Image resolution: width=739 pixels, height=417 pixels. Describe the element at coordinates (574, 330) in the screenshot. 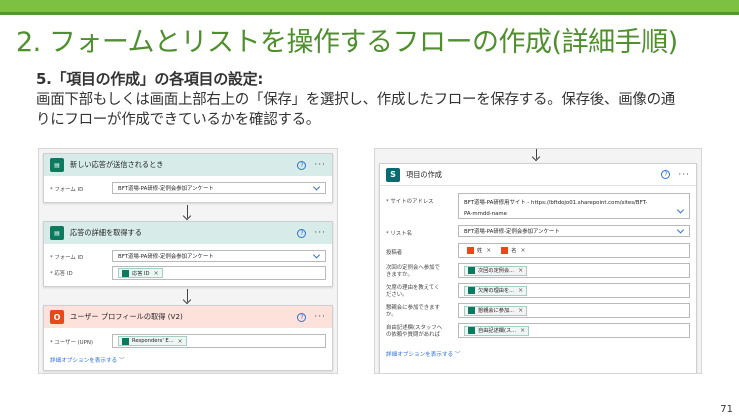

I see `free-text-field: 自由記述欄(ス... ×` at that location.